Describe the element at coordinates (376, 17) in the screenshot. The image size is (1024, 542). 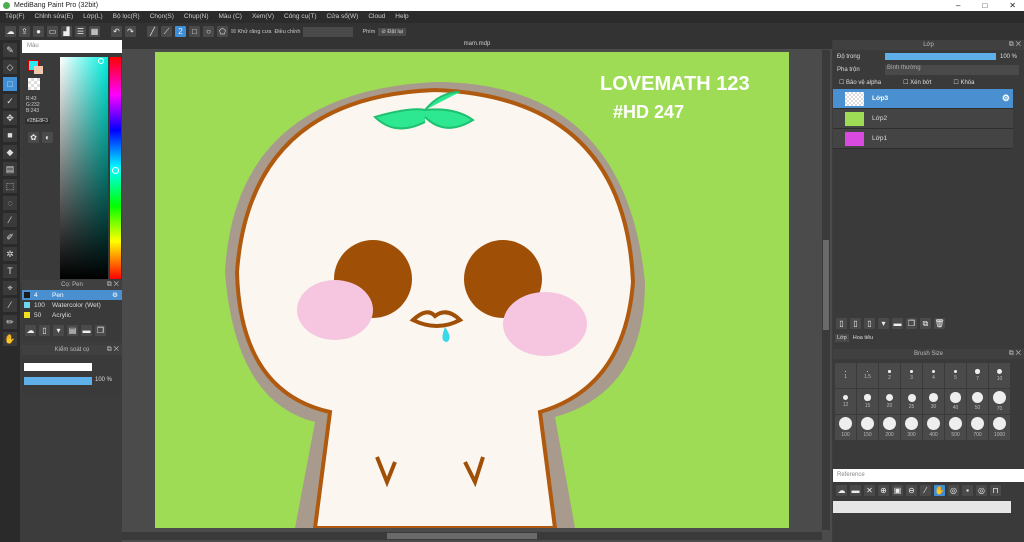
I see `menu-cloud: Cloud` at that location.